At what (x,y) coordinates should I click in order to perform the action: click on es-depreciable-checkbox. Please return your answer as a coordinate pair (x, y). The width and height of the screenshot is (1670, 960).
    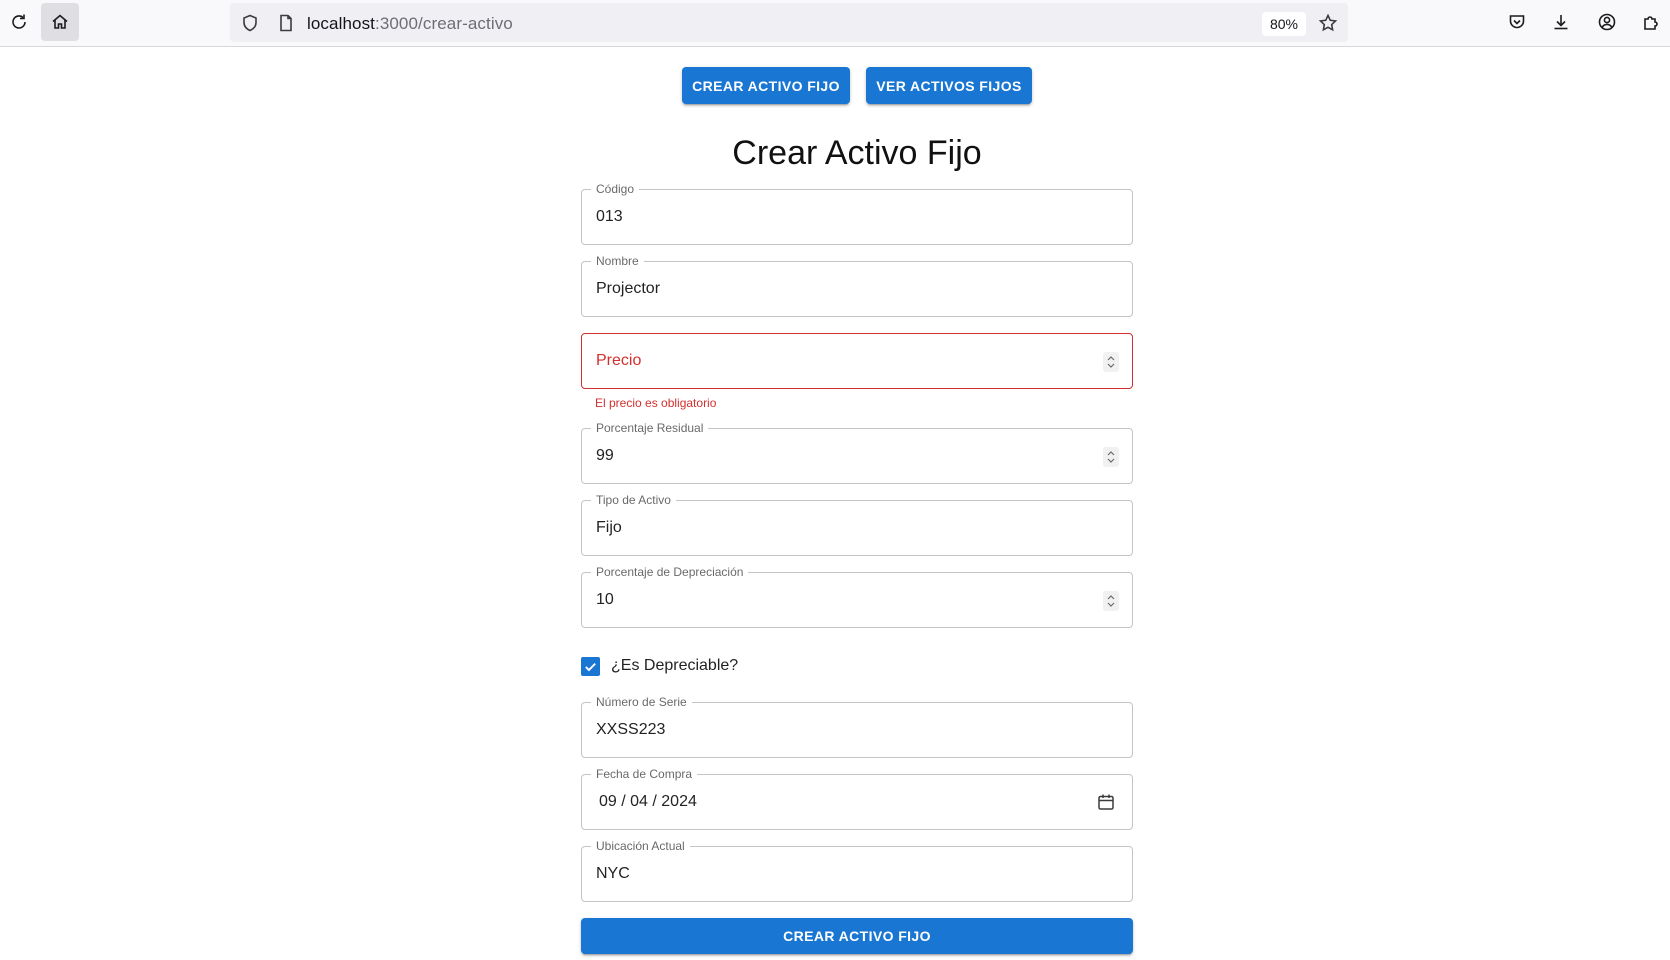
    Looking at the image, I should click on (590, 666).